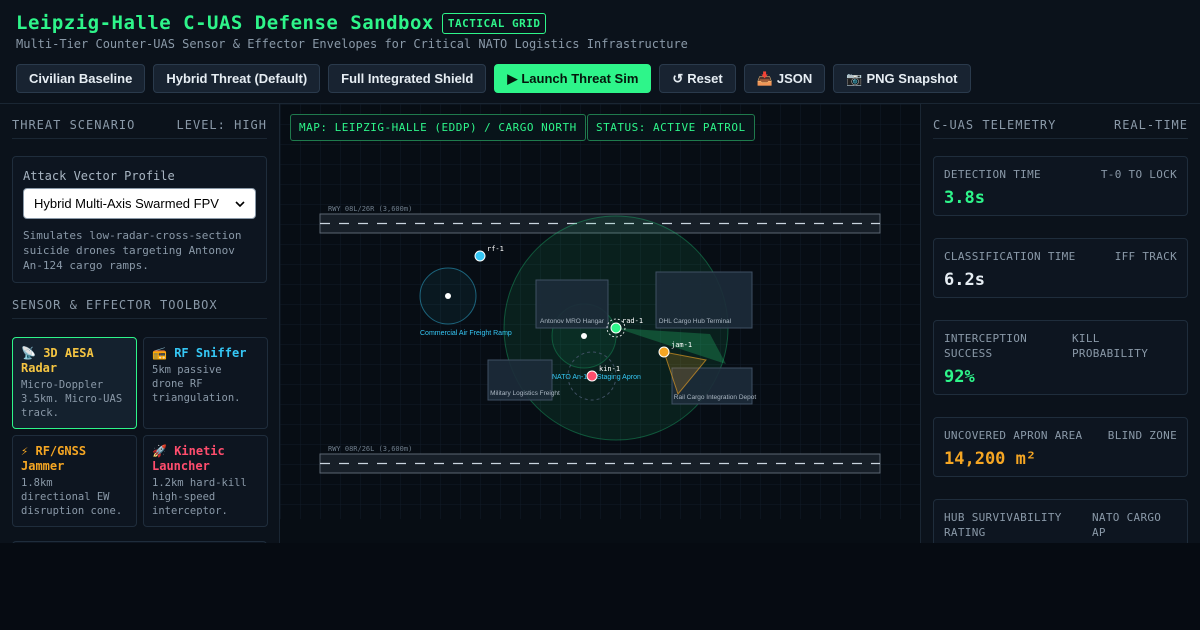 This screenshot has width=1200, height=630. Describe the element at coordinates (1060, 447) in the screenshot. I see `metric-uncovered-area: UNCOVERED APRON AREA BLIND ZONE 14,200 m²` at that location.